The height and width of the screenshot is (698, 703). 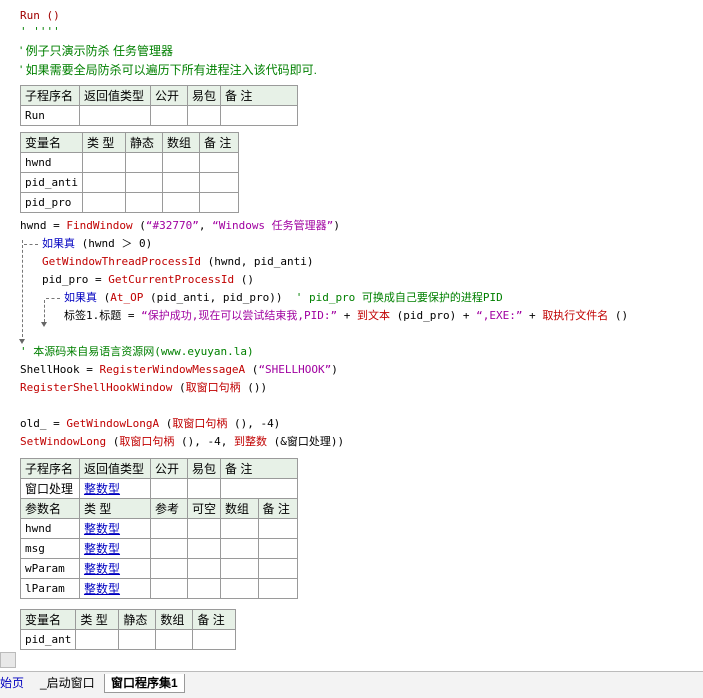 I want to click on subroutine-name-cell: Run, so click(x=50, y=115).